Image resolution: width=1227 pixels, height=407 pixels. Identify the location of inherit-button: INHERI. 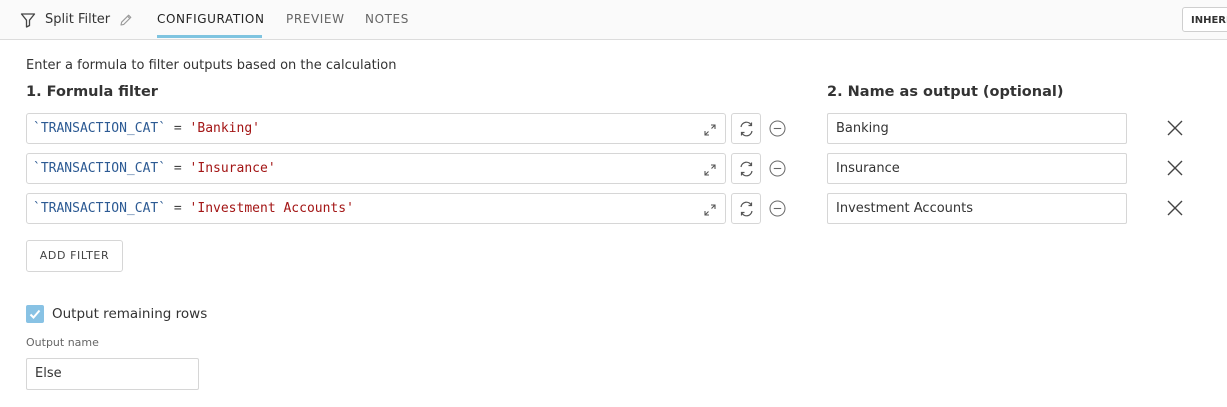
(1204, 19).